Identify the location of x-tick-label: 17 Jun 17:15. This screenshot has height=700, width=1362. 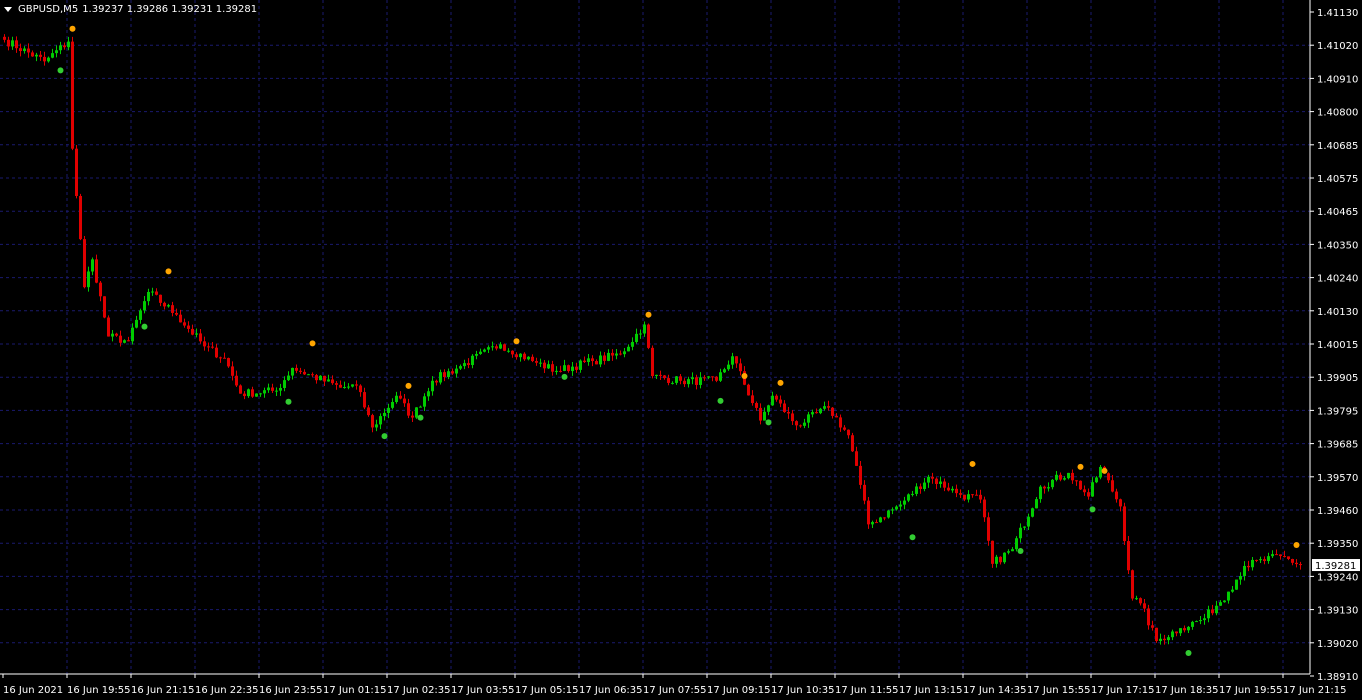
(1123, 690).